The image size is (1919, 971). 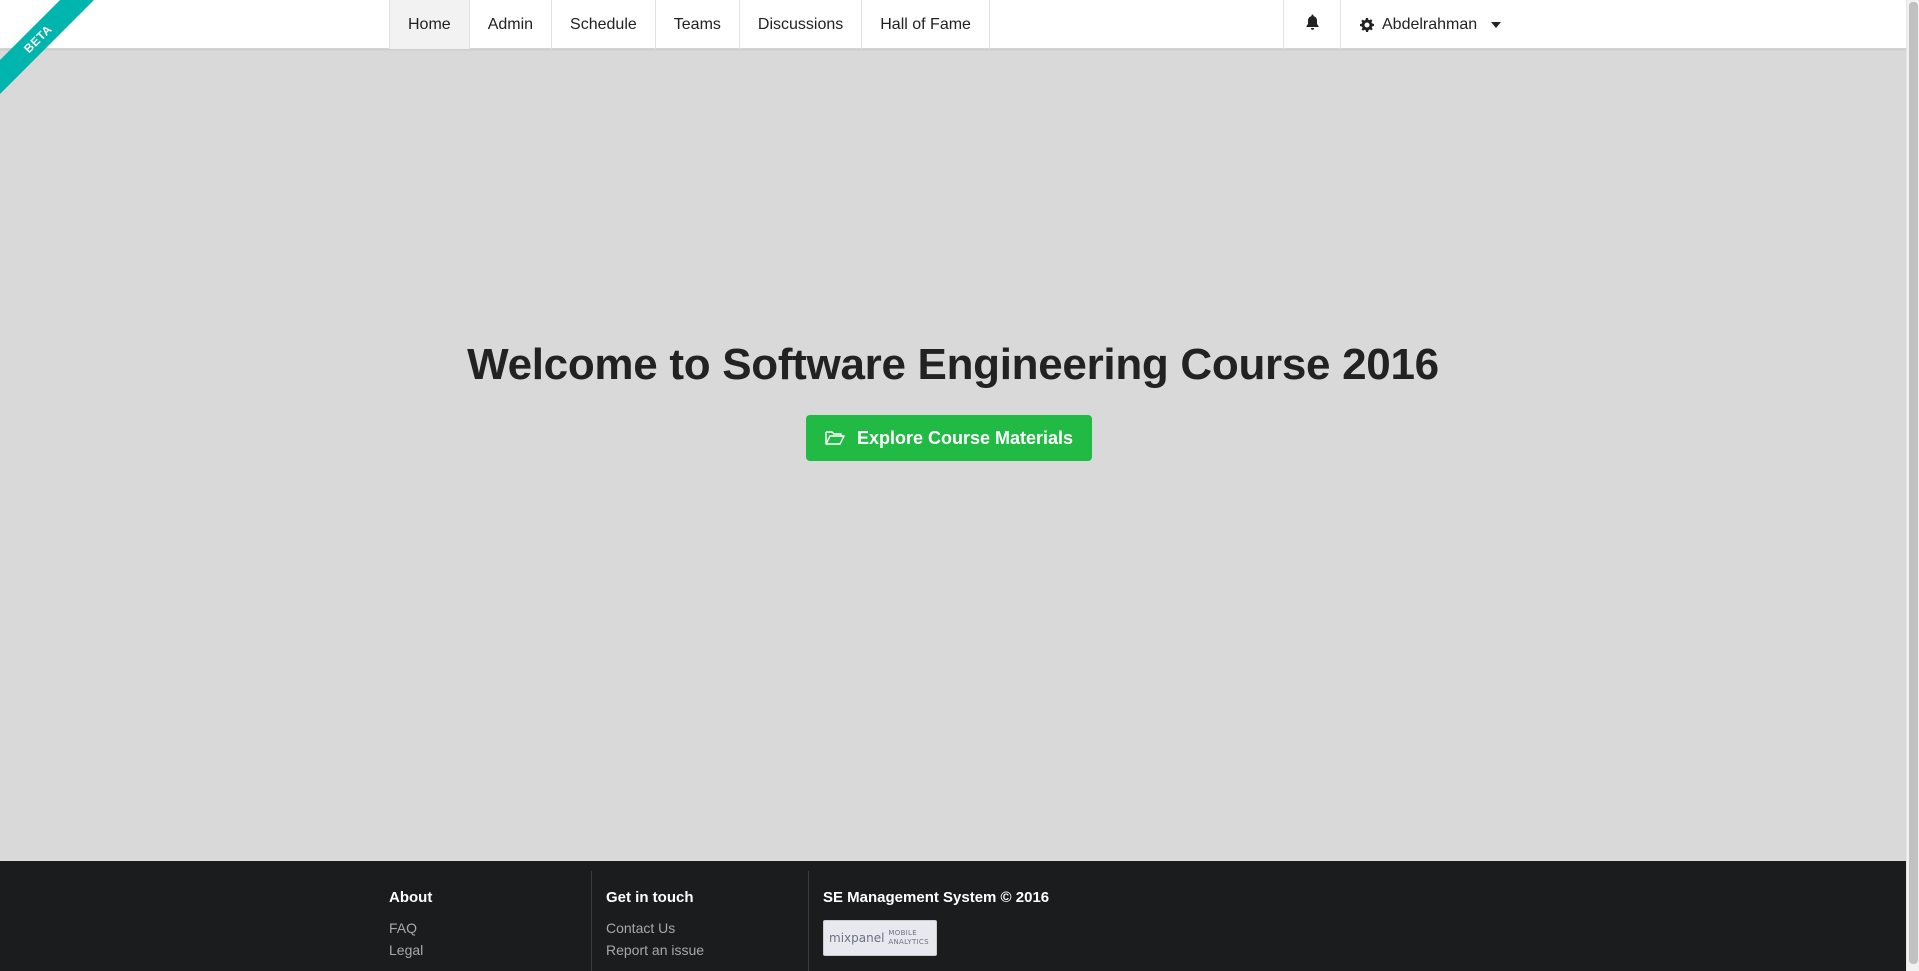 I want to click on footer-contact-title: Get in touch, so click(x=650, y=897).